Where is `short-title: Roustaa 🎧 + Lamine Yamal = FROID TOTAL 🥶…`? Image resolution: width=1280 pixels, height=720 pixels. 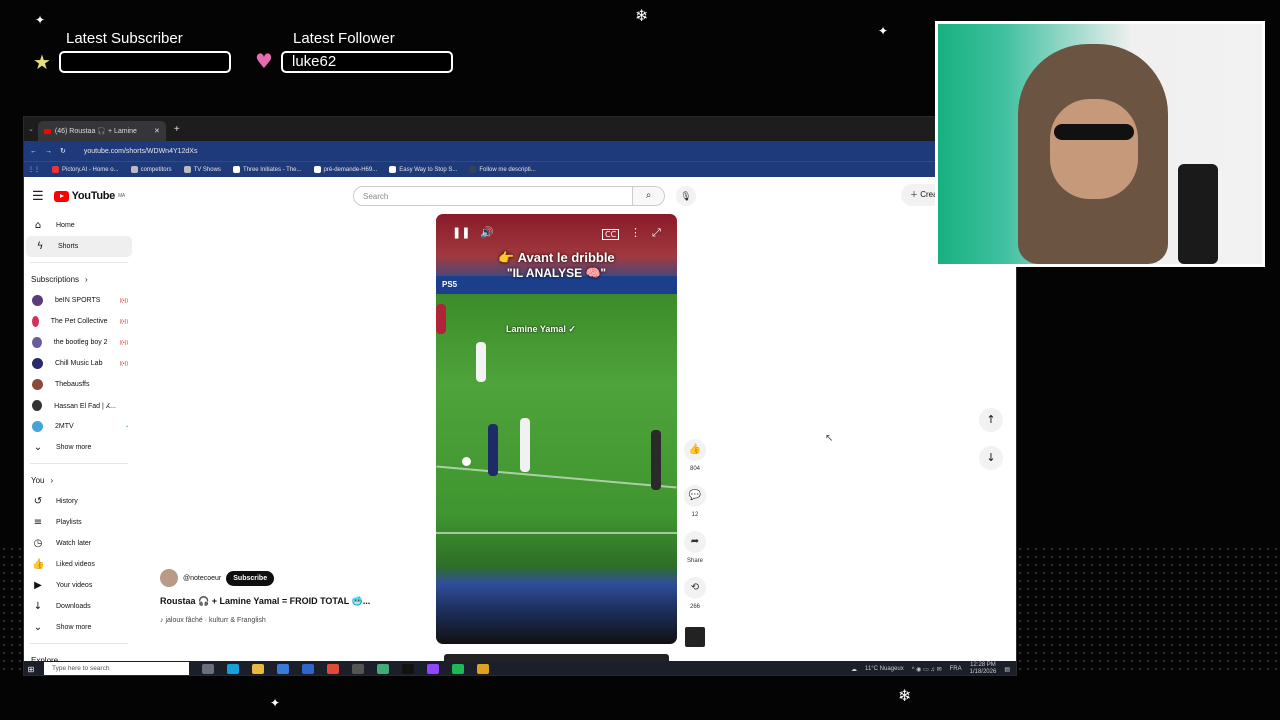 short-title: Roustaa 🎧 + Lamine Yamal = FROID TOTAL 🥶… is located at coordinates (290, 601).